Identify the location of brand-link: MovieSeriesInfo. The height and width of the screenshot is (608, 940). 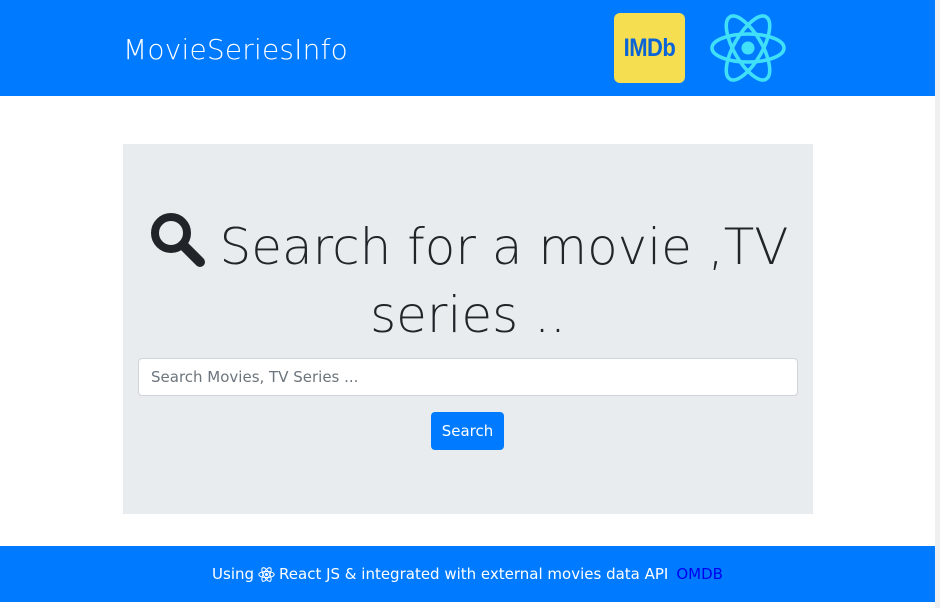
(235, 50).